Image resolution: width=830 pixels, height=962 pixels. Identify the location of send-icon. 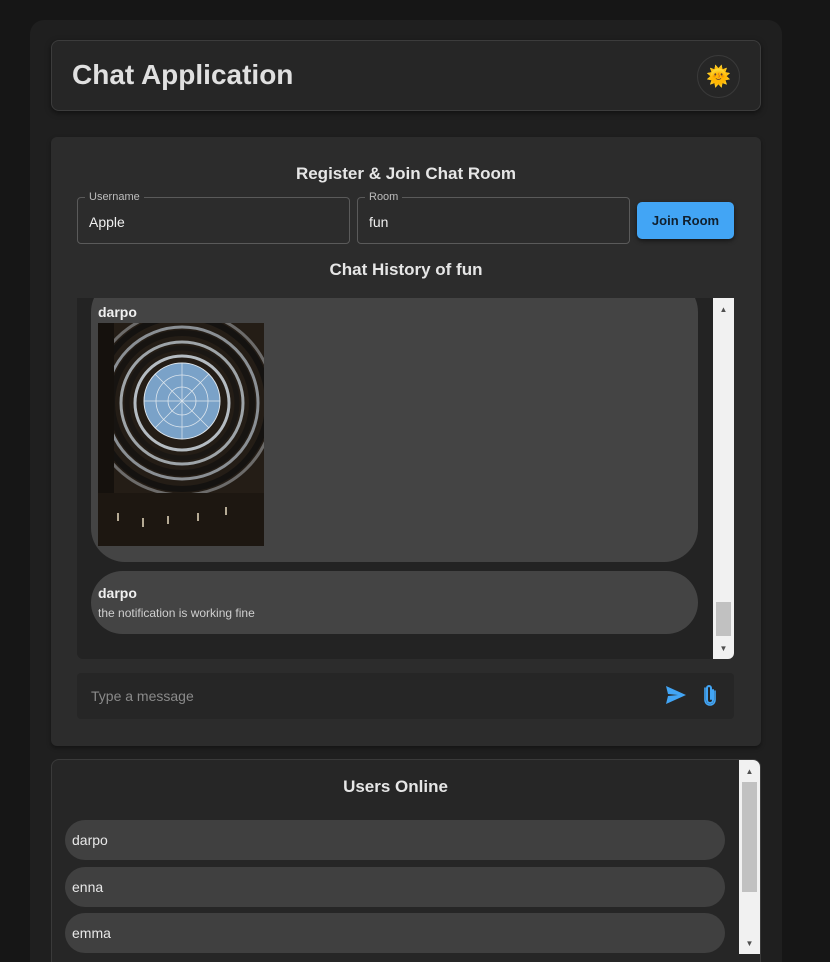
(676, 697).